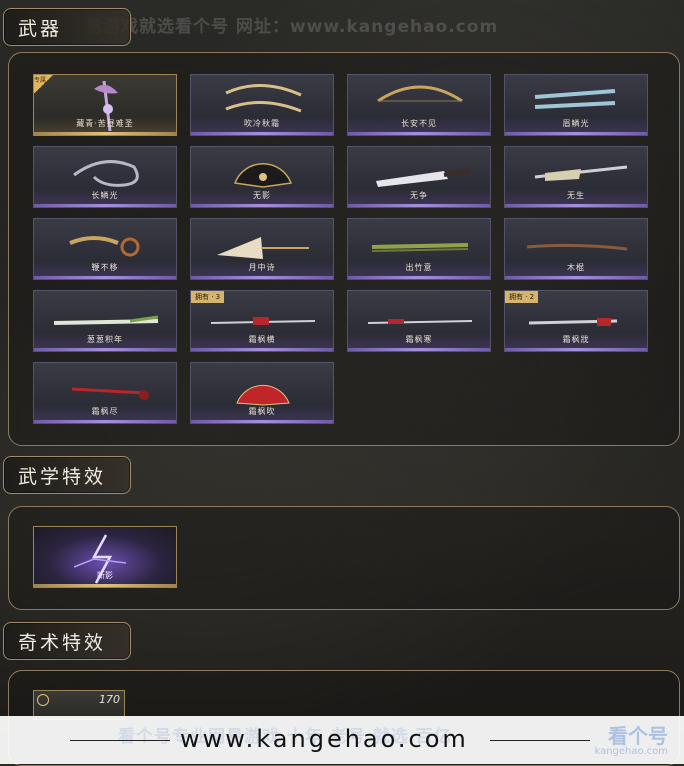  I want to click on site-logo-sub: kangehao.com, so click(631, 751).